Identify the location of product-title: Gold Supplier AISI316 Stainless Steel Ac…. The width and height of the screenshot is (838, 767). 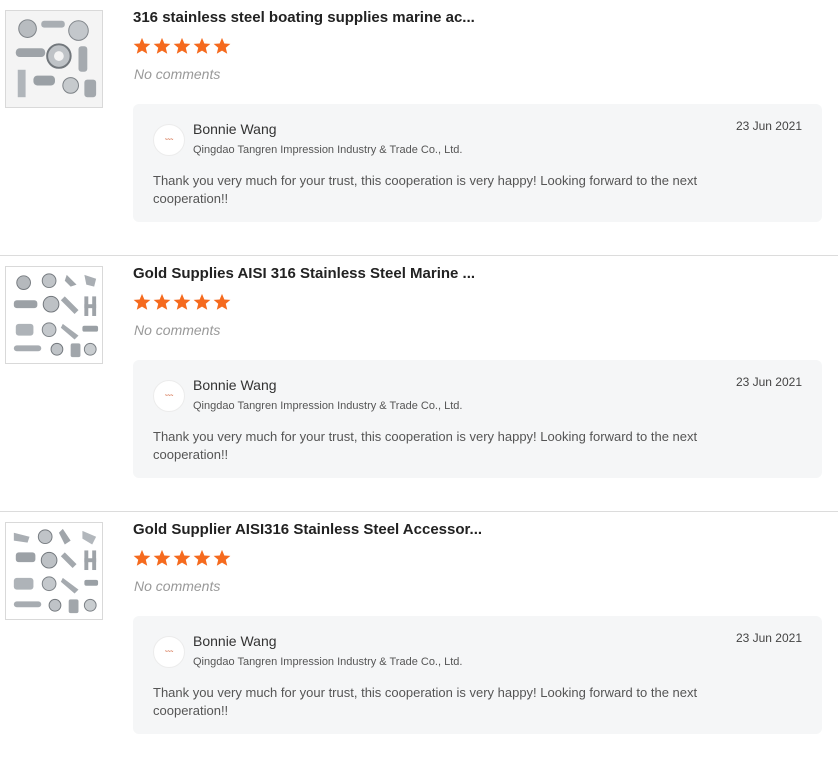
(307, 529).